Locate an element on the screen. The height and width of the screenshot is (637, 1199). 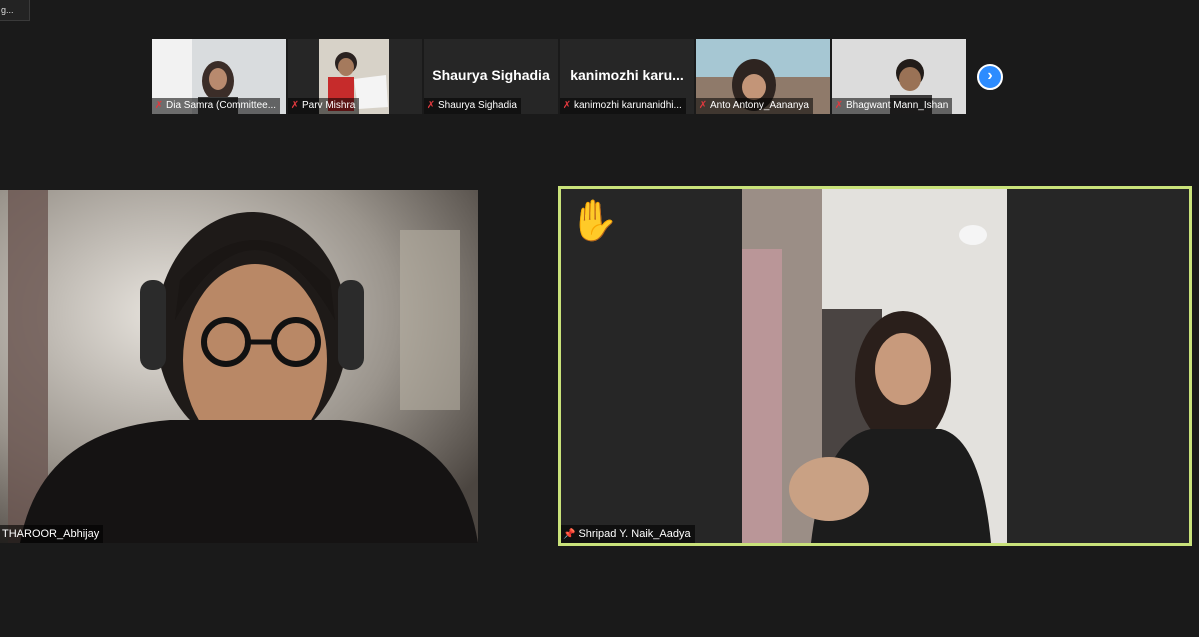
participant-display-name: Shaurya Sighadia is located at coordinates (491, 75).